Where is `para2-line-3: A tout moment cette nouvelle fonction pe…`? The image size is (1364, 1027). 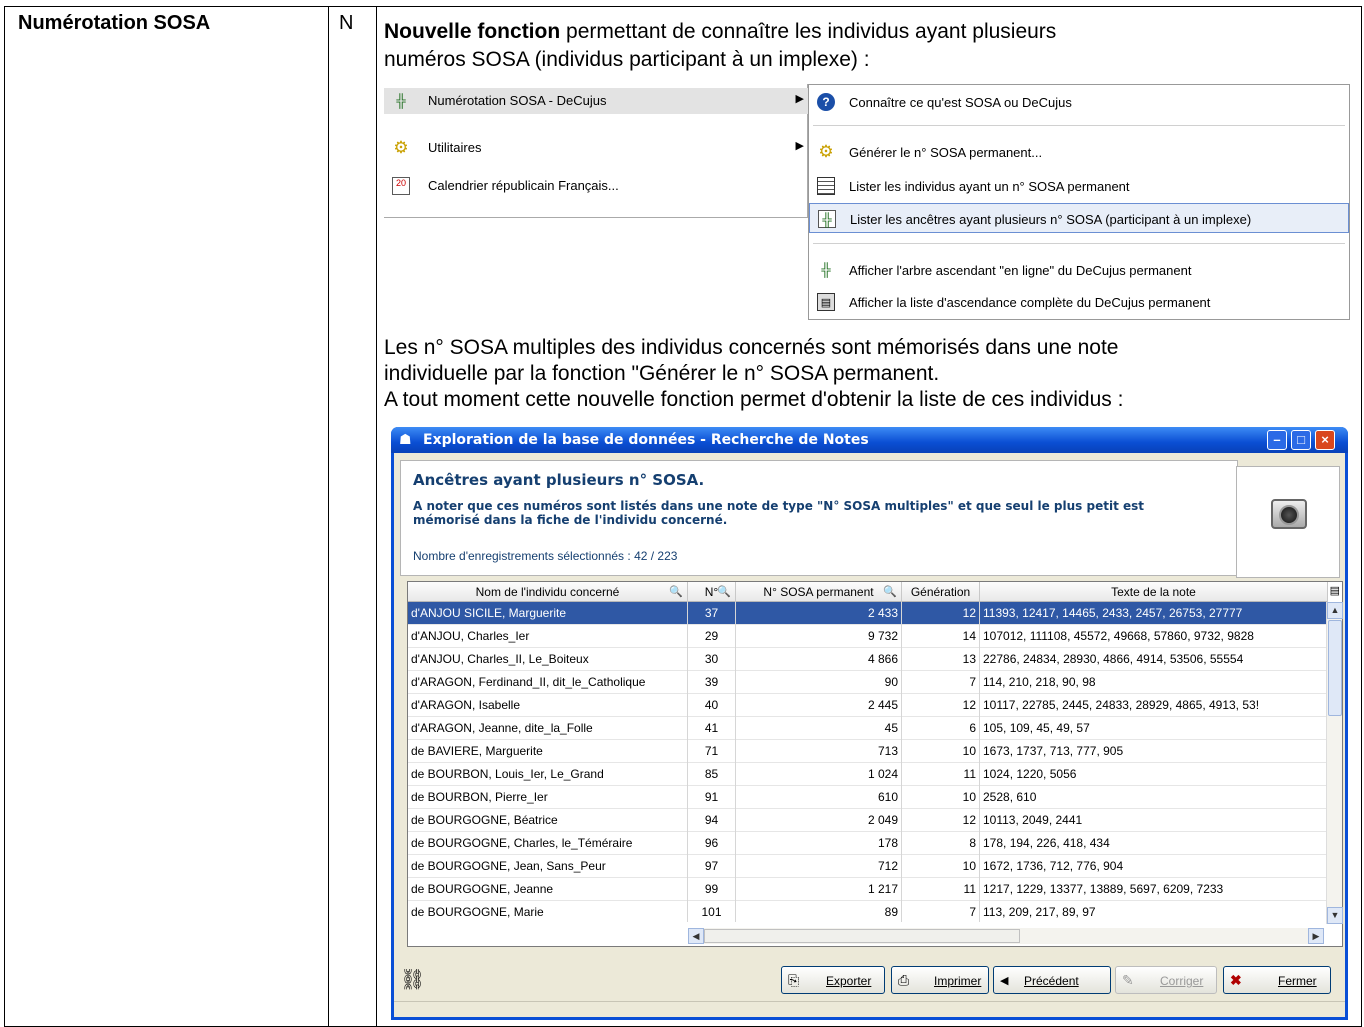
para2-line-3: A tout moment cette nouvelle fonction pe… is located at coordinates (754, 399).